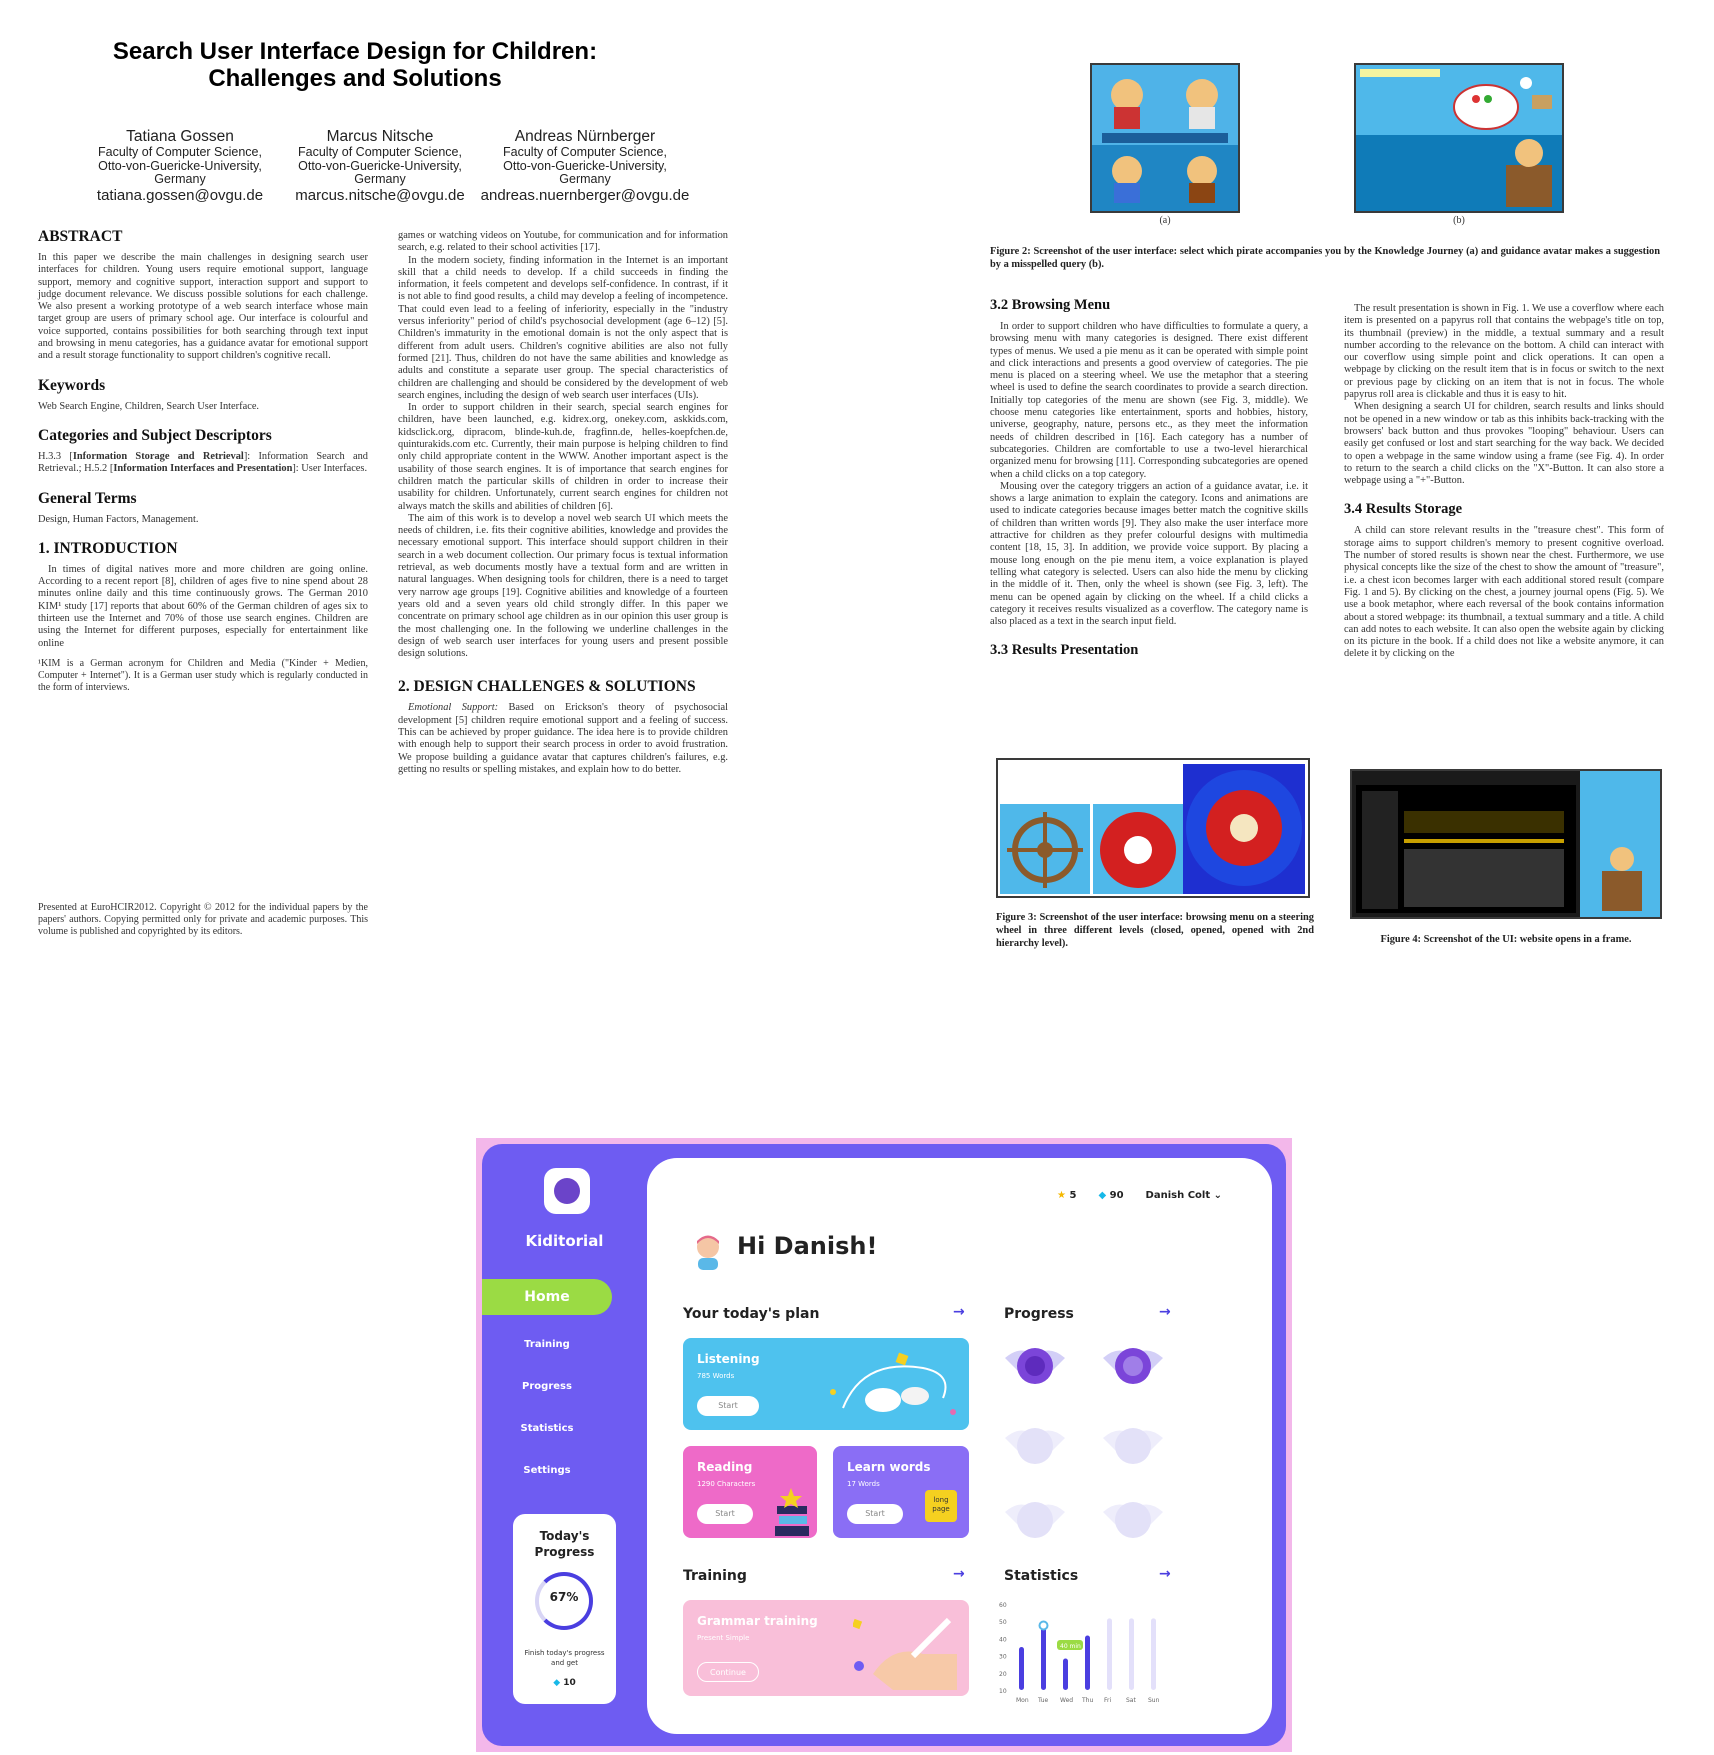 The image size is (1714, 1755). Describe the element at coordinates (1165, 1312) in the screenshot. I see `progress-arrow-icon: →` at that location.